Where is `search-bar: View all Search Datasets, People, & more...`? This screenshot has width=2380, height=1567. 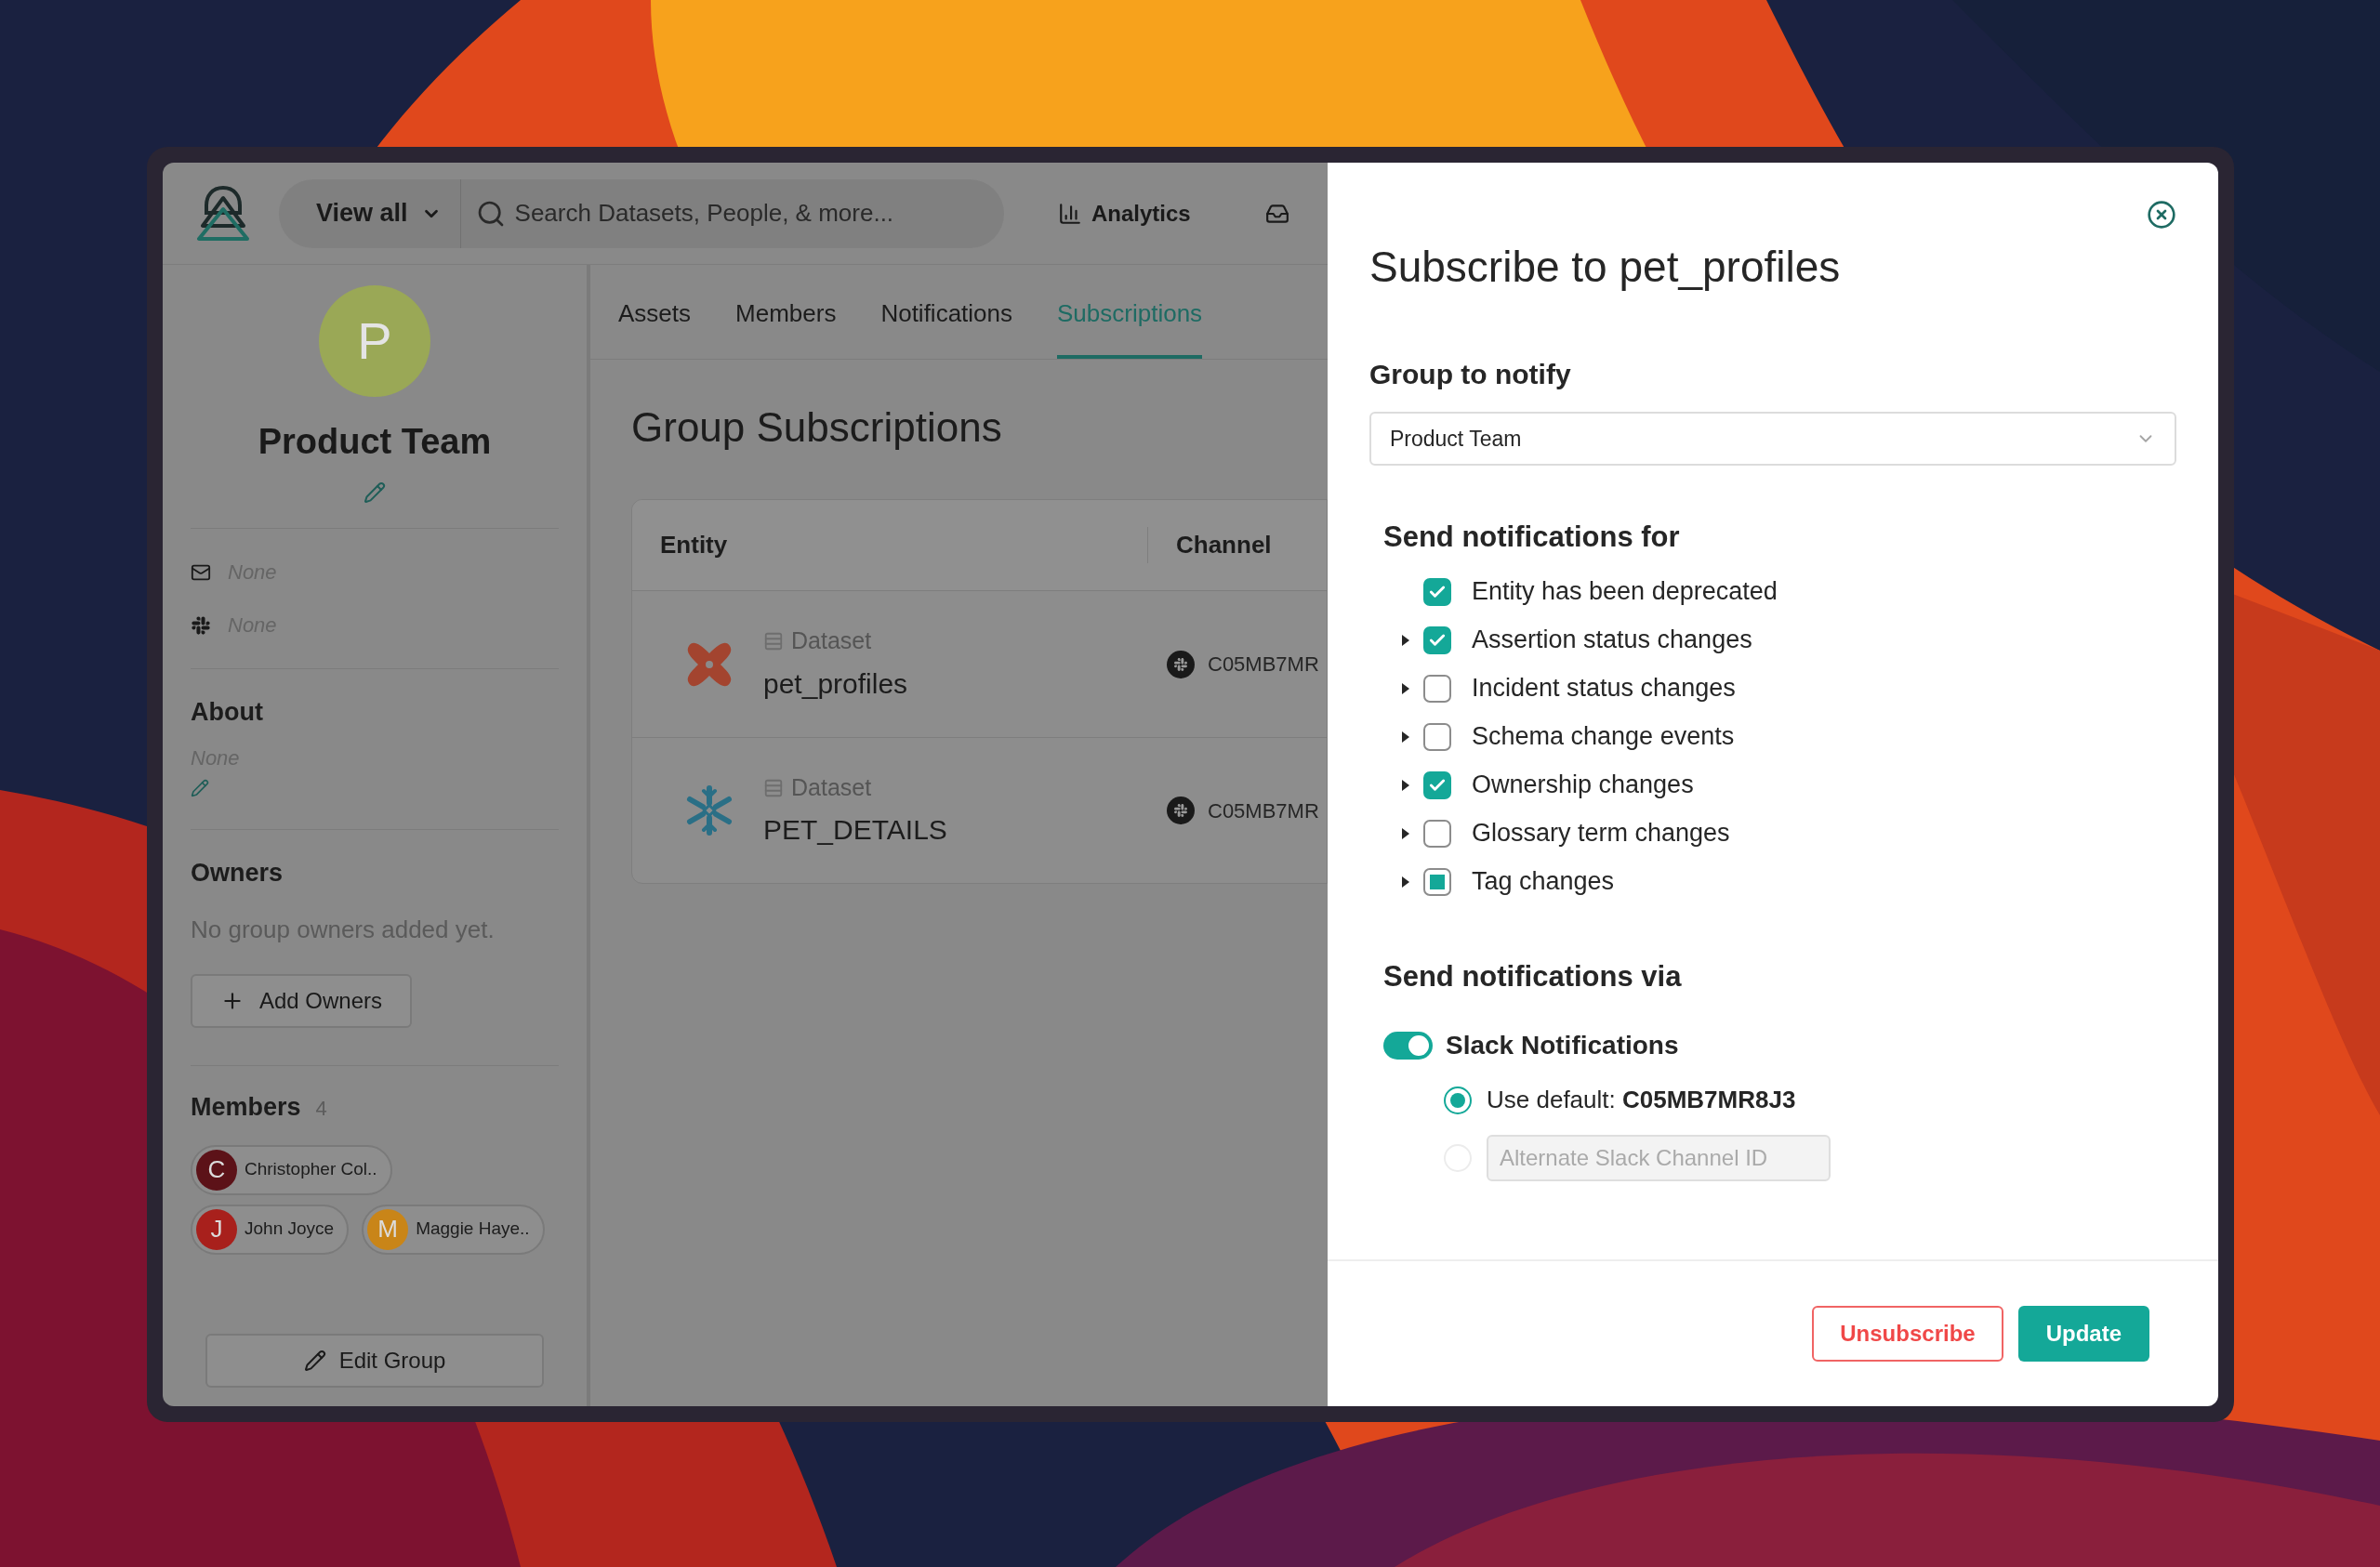
search-bar: View all Search Datasets, People, & more... is located at coordinates (641, 213).